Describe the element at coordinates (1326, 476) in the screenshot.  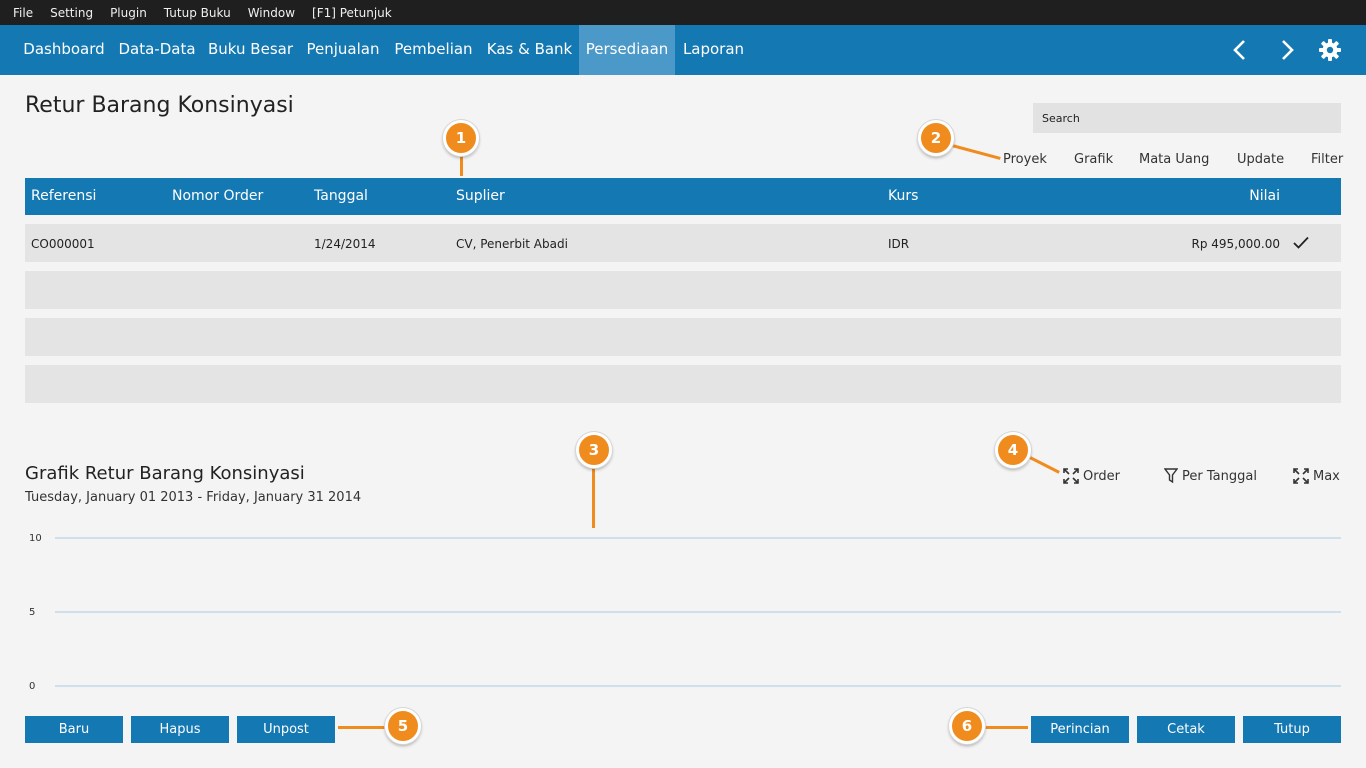
I see `chart-tool-max-label: Max` at that location.